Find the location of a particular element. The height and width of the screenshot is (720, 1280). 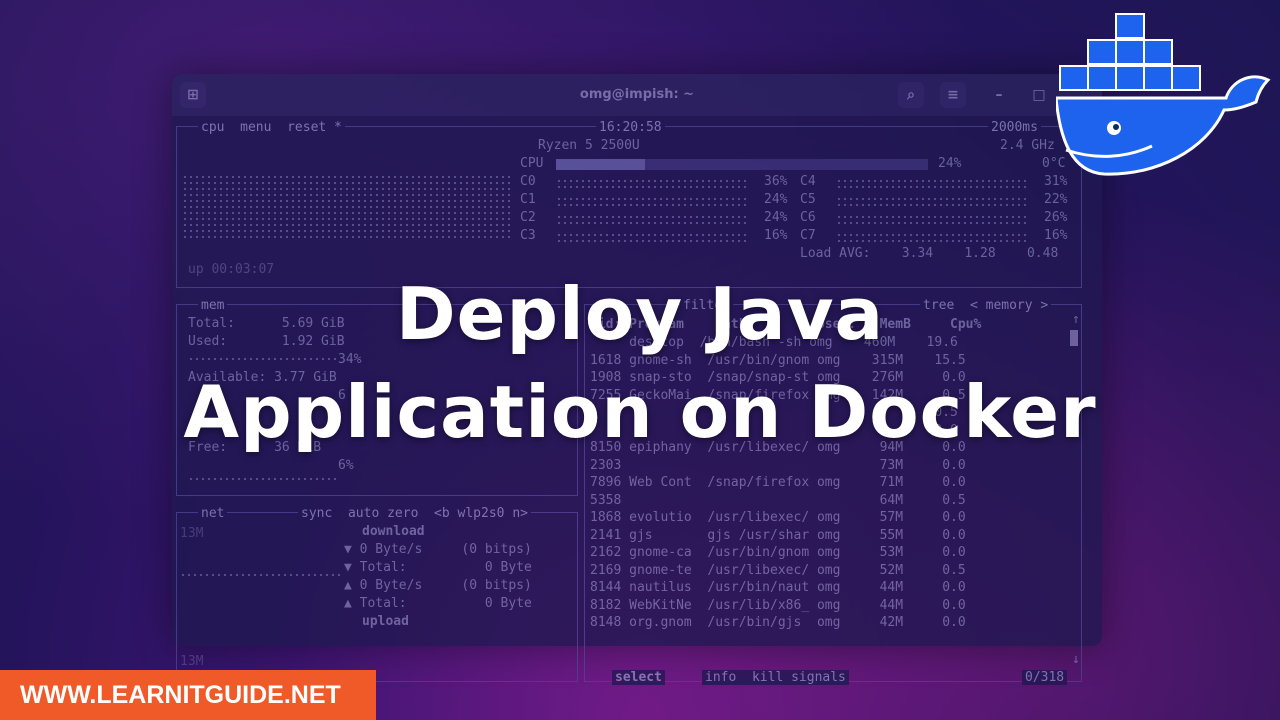

cpu-interval: 2000ms is located at coordinates (1014, 127).